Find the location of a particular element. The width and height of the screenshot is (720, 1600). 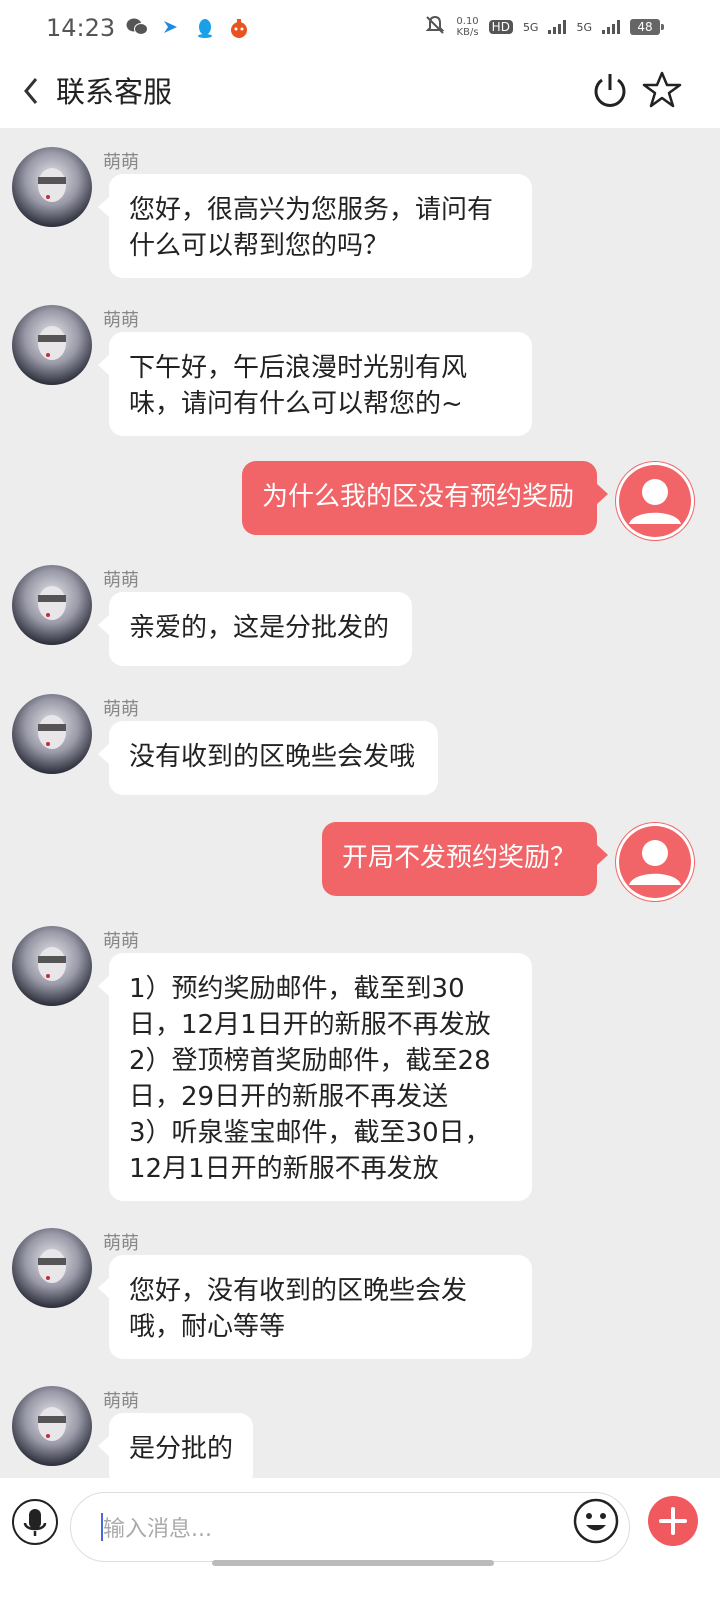

home-indicator is located at coordinates (353, 1563).